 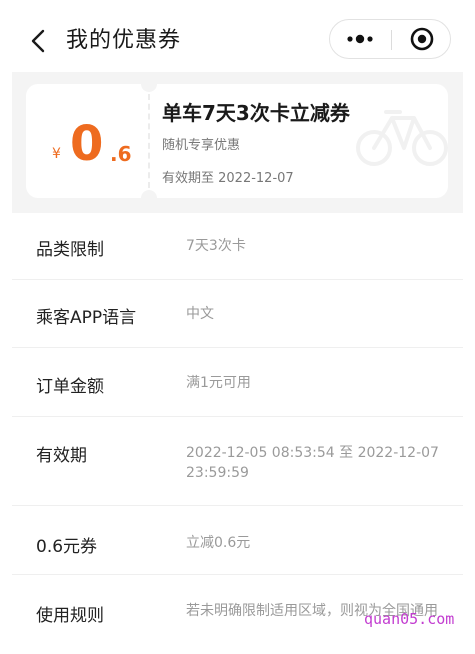 I want to click on back-button, so click(x=39, y=41).